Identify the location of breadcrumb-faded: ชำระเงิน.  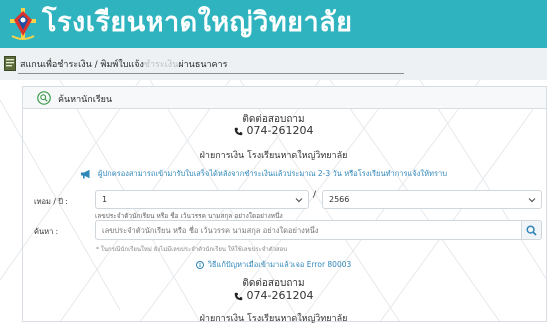
(161, 65).